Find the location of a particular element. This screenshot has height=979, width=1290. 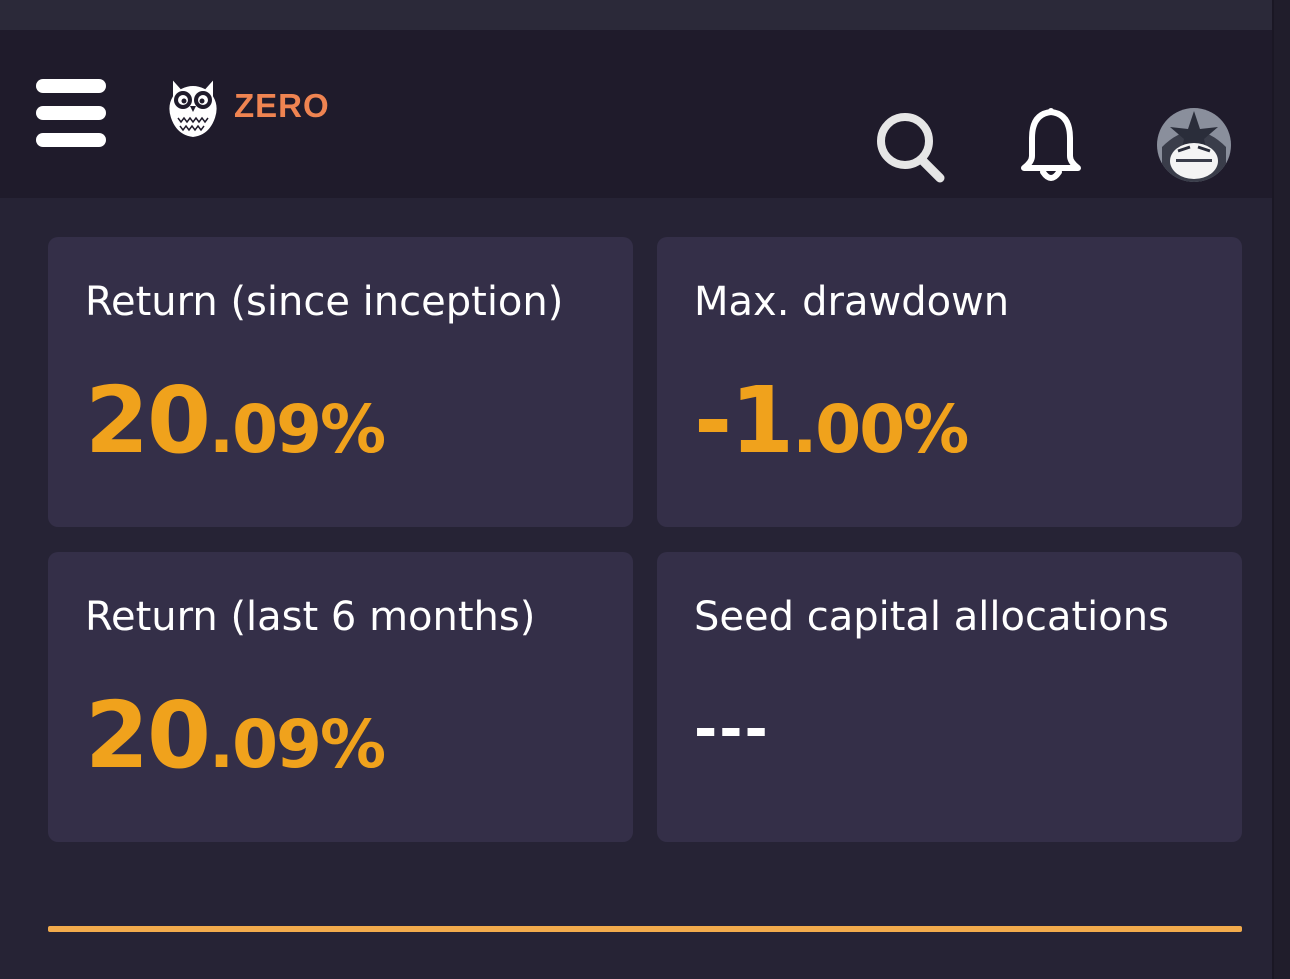

brand-logo: ZERO is located at coordinates (249, 106).